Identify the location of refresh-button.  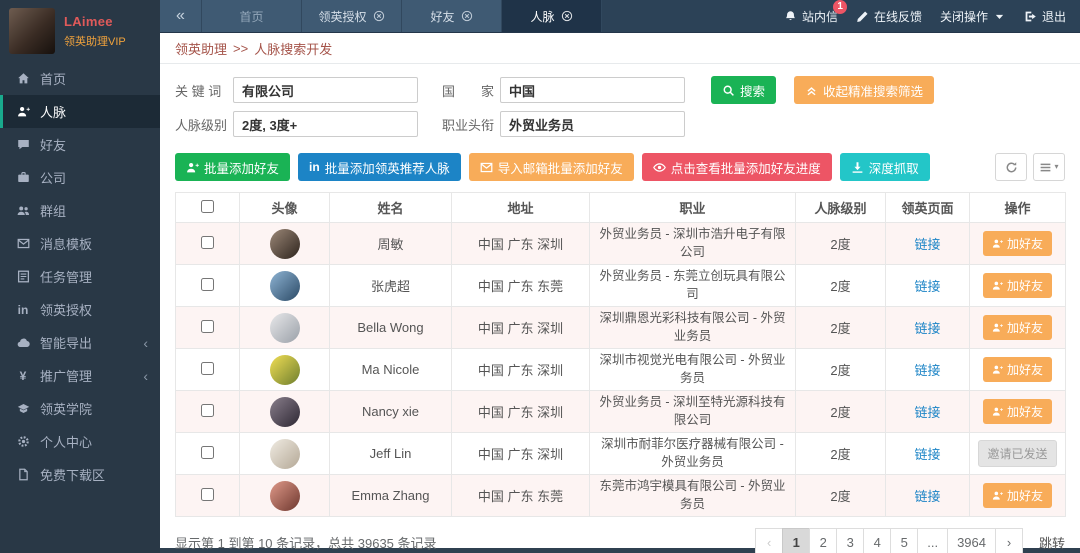
(1011, 167).